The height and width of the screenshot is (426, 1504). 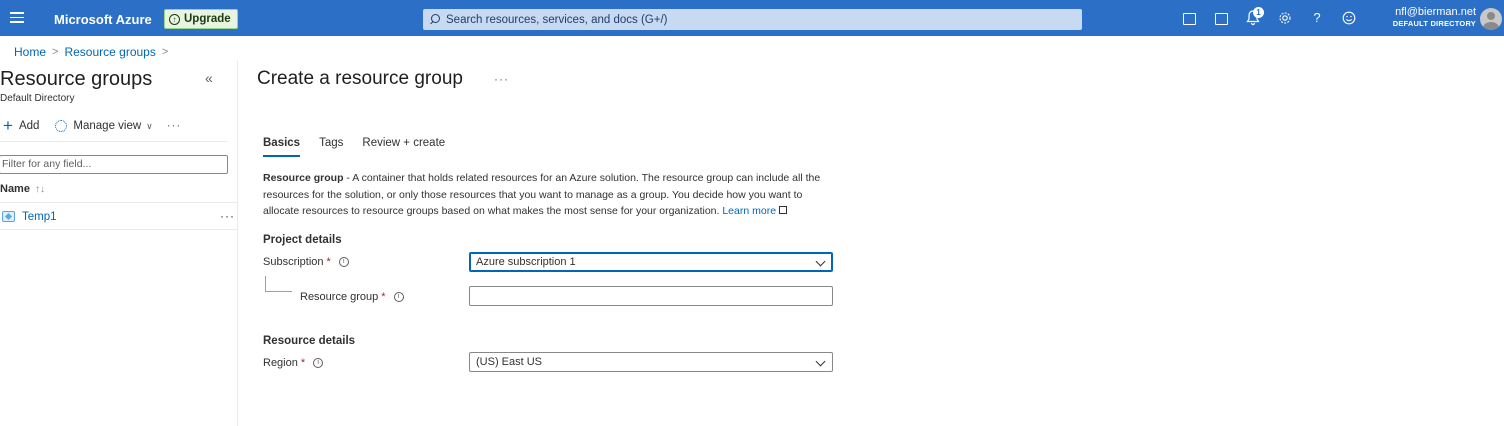 I want to click on panel-subtitle: Default Directory, so click(x=37, y=98).